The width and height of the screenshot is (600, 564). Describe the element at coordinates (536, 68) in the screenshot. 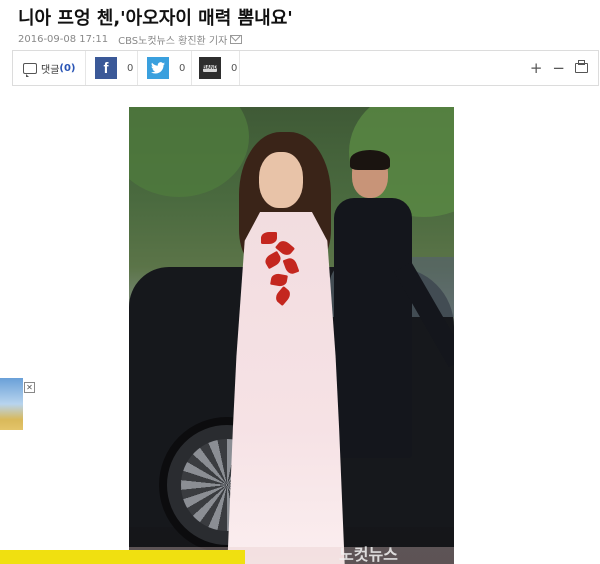

I see `zoom-in-icon: +` at that location.